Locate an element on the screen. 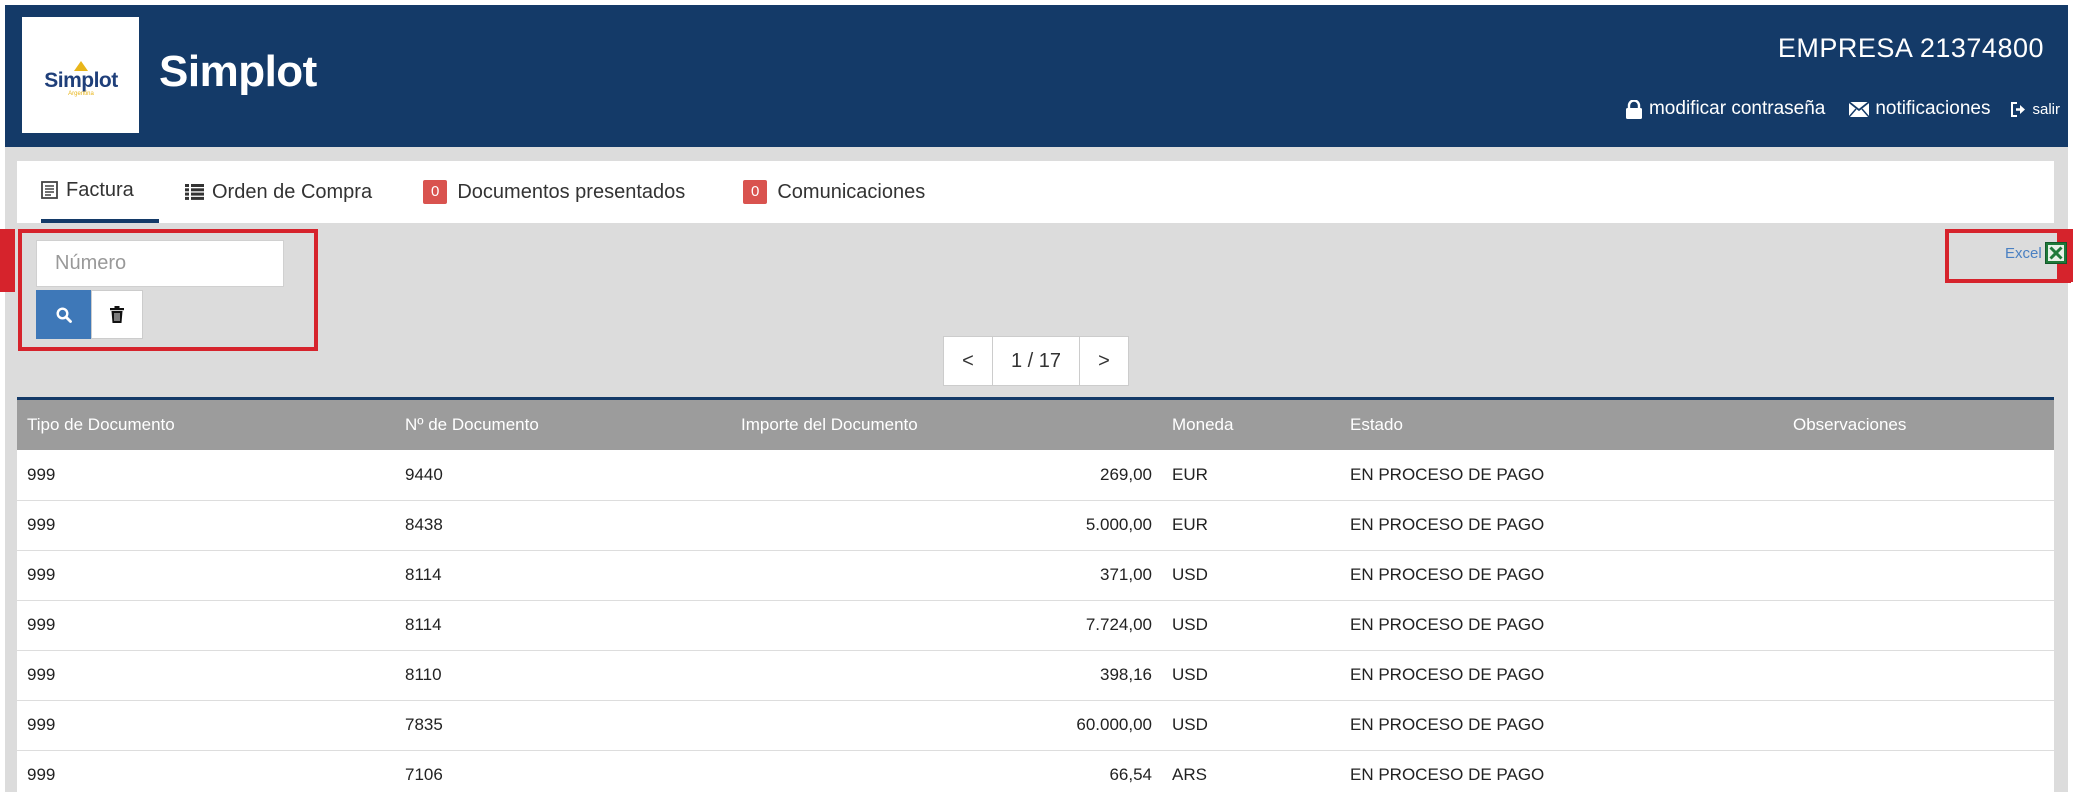 The image size is (2073, 792). table-row: 999 8110 398,16 USD EN PROCESO DE PAGO is located at coordinates (1035, 675).